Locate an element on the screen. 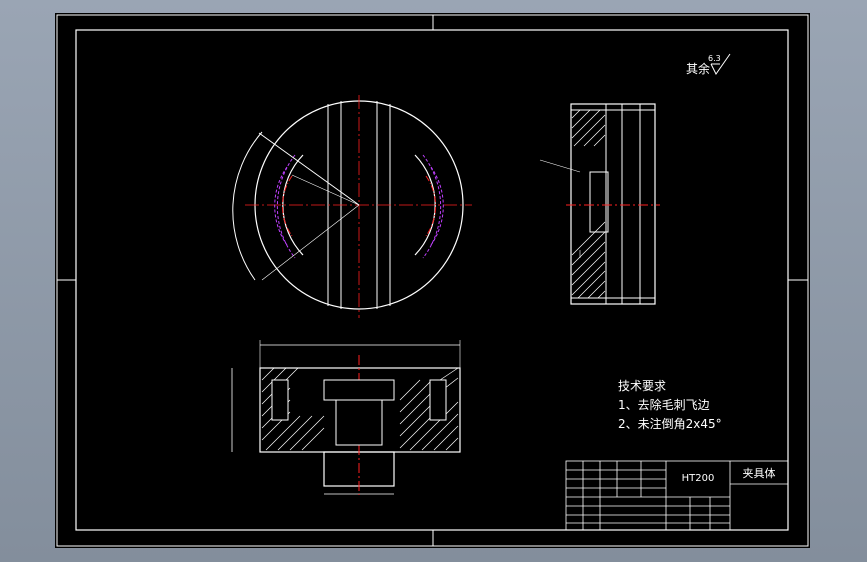 The width and height of the screenshot is (867, 562). surface-finish-note: 其余 6.3 is located at coordinates (708, 64).